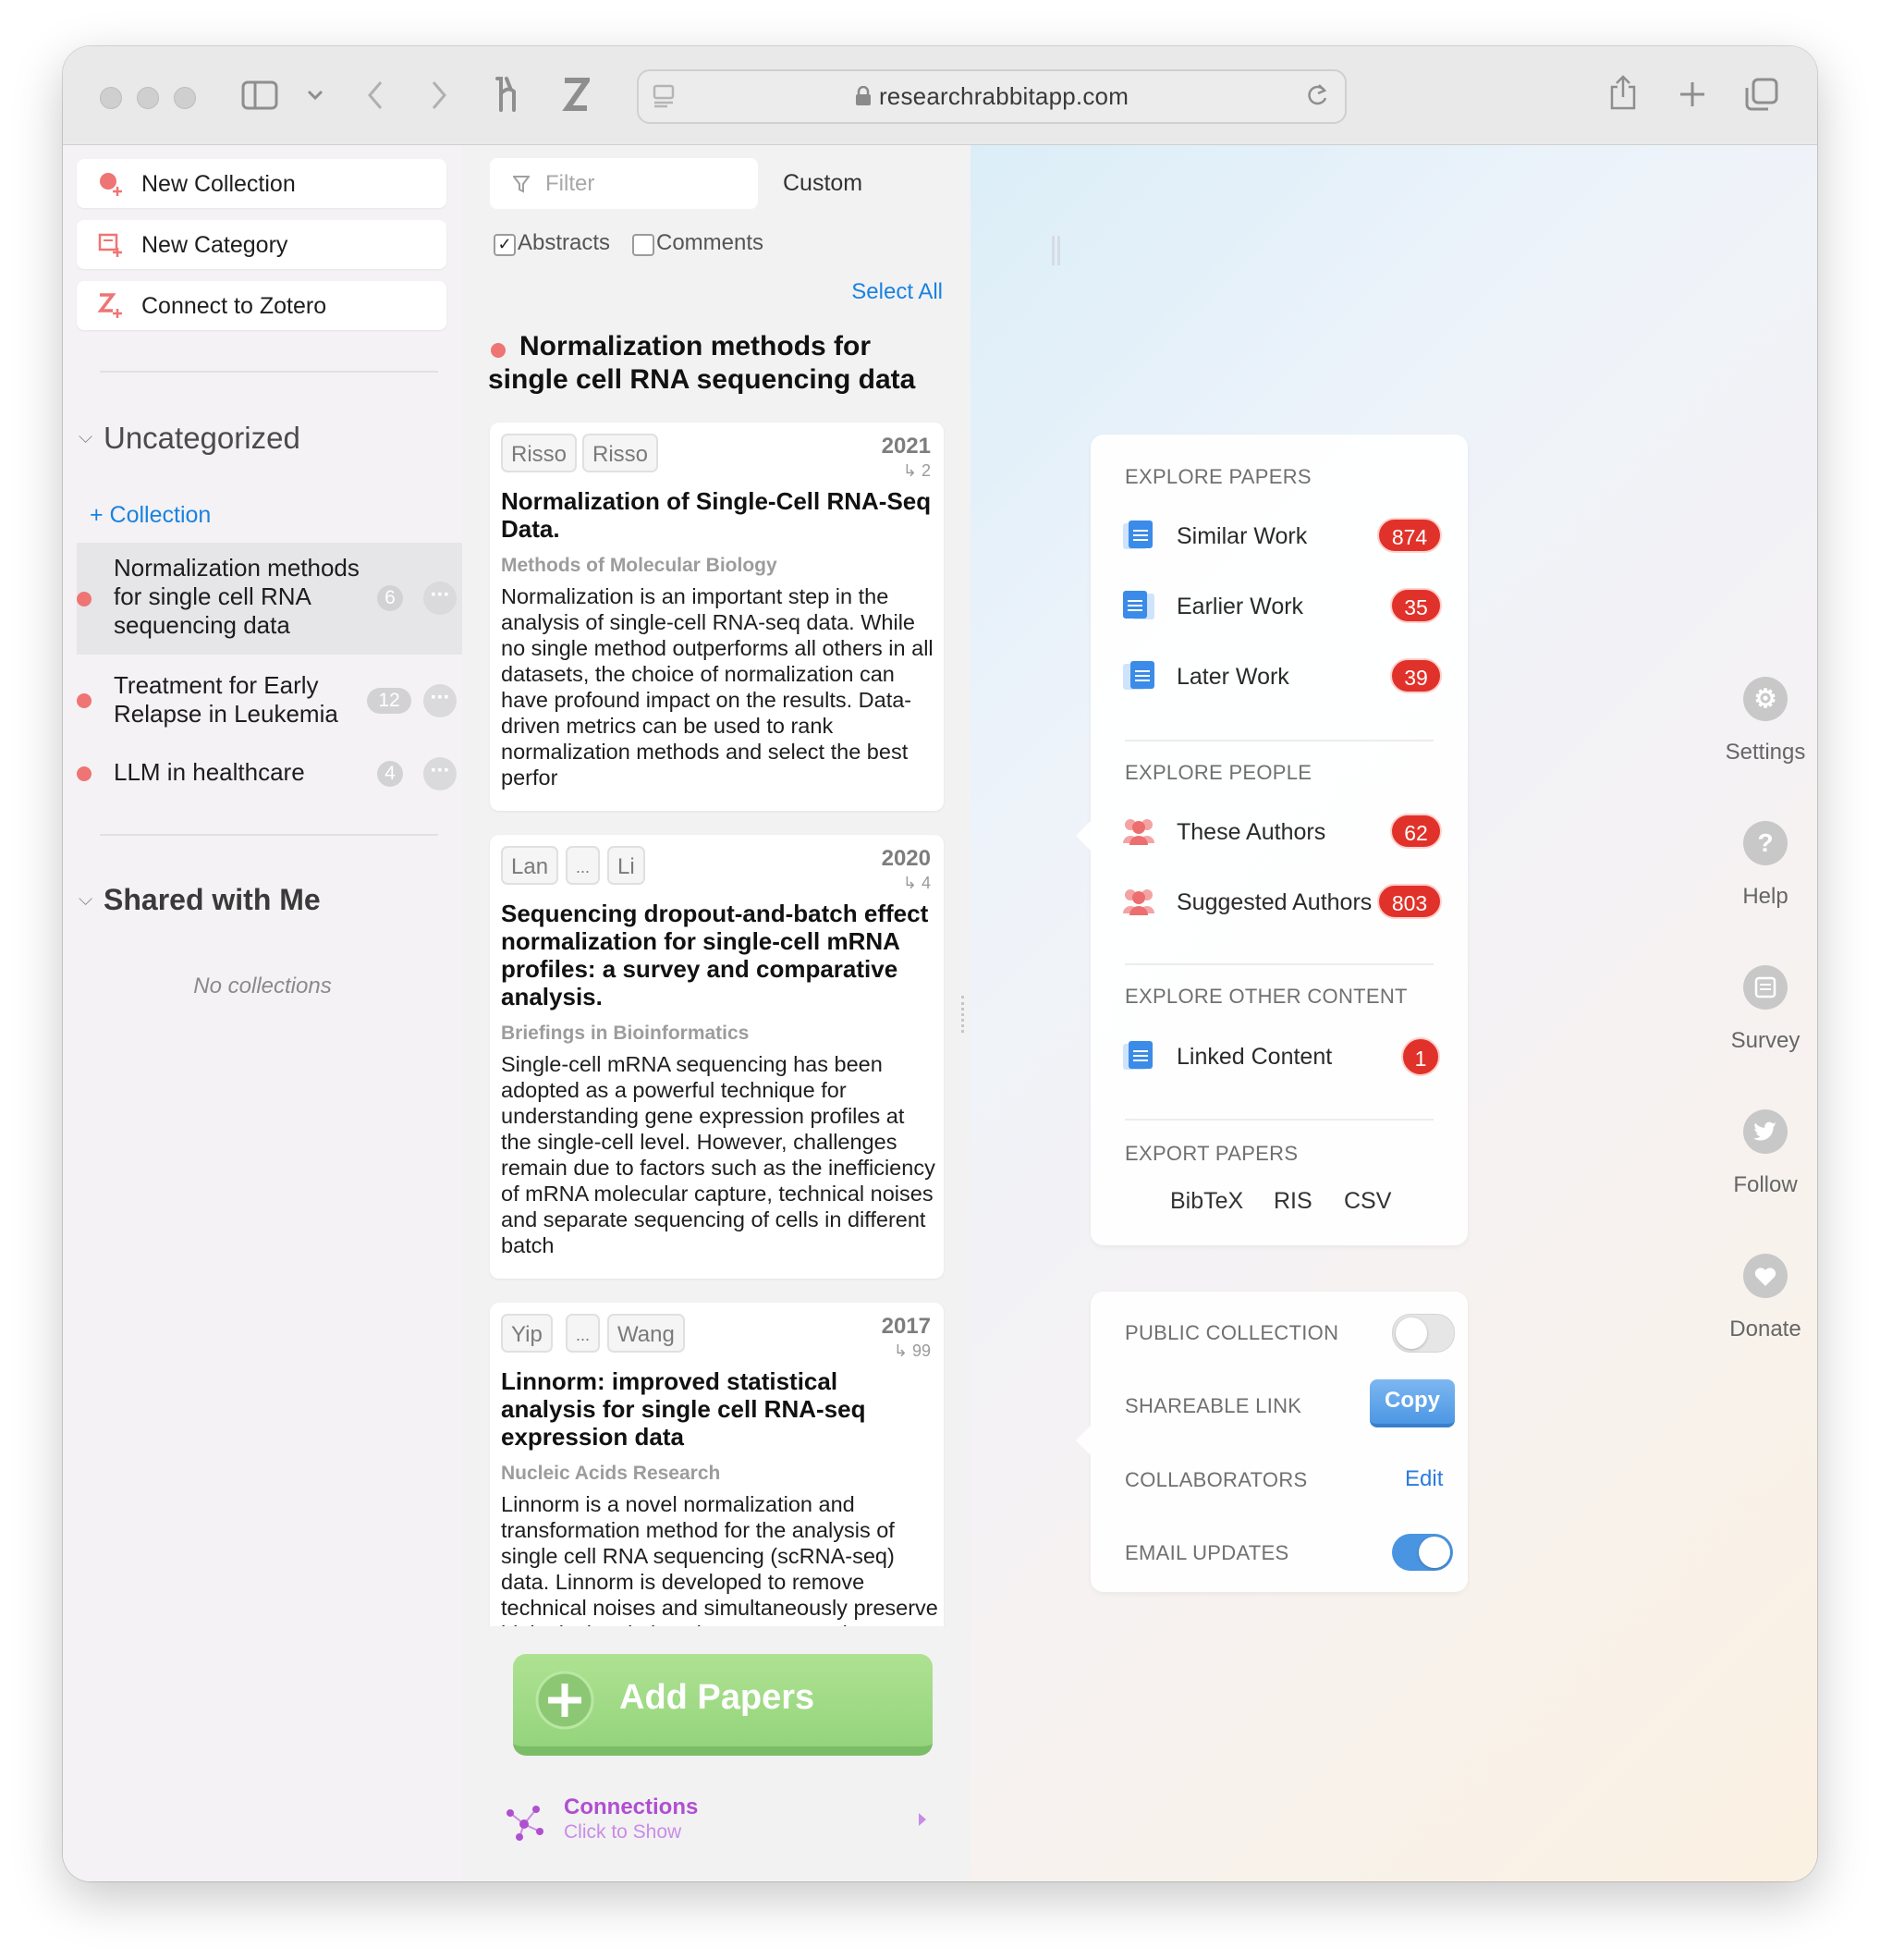  Describe the element at coordinates (506, 95) in the screenshot. I see `researchrabbit-extension-icon` at that location.